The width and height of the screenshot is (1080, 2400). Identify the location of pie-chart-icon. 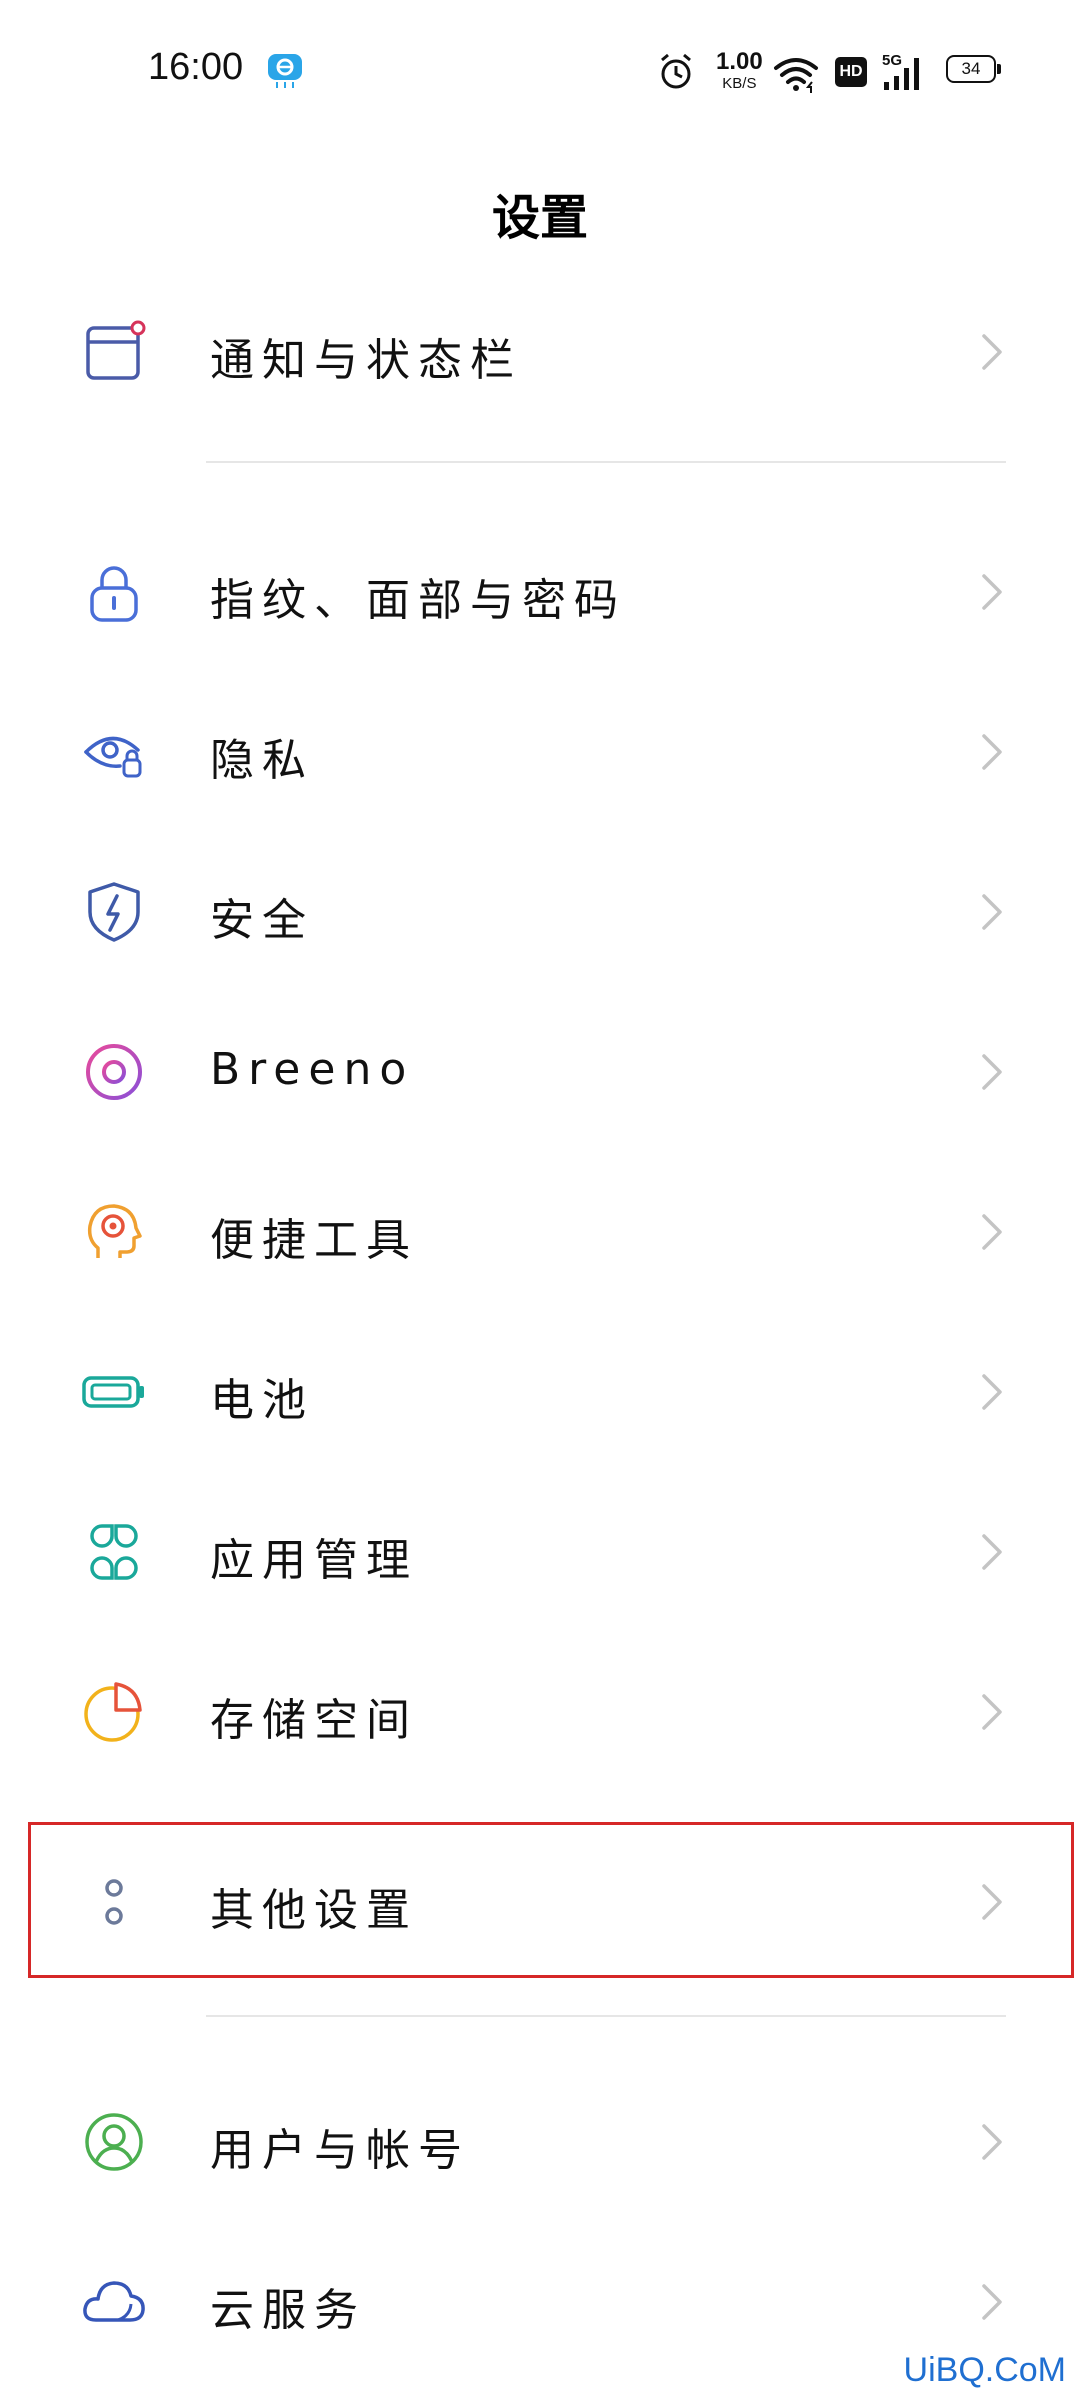
(113, 1712).